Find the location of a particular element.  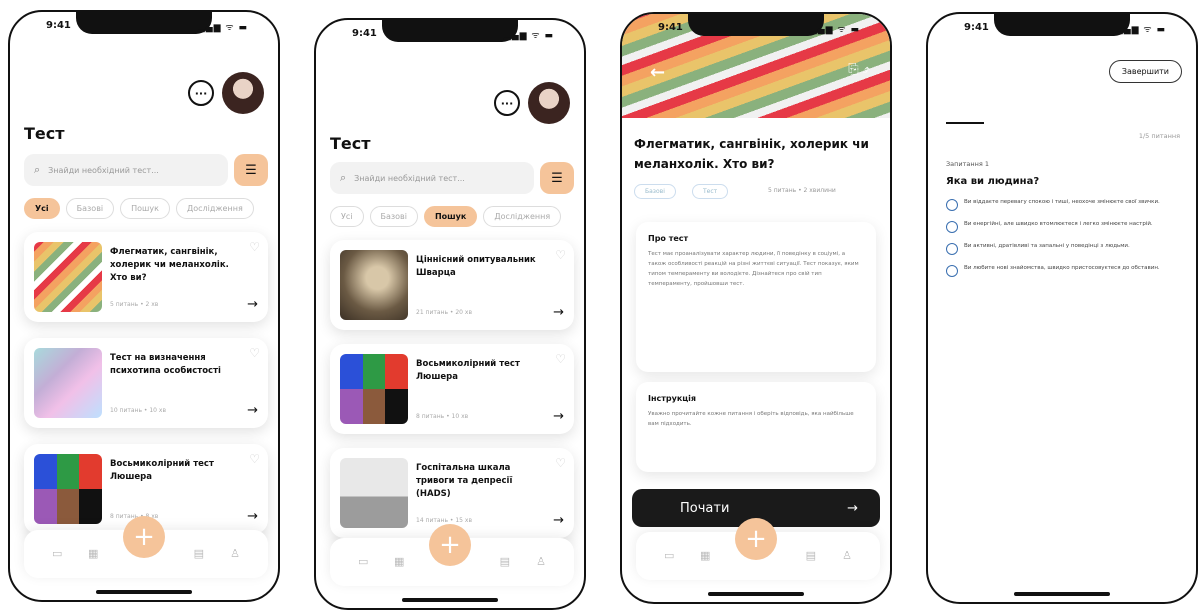

page-title: Тест is located at coordinates (44, 133).